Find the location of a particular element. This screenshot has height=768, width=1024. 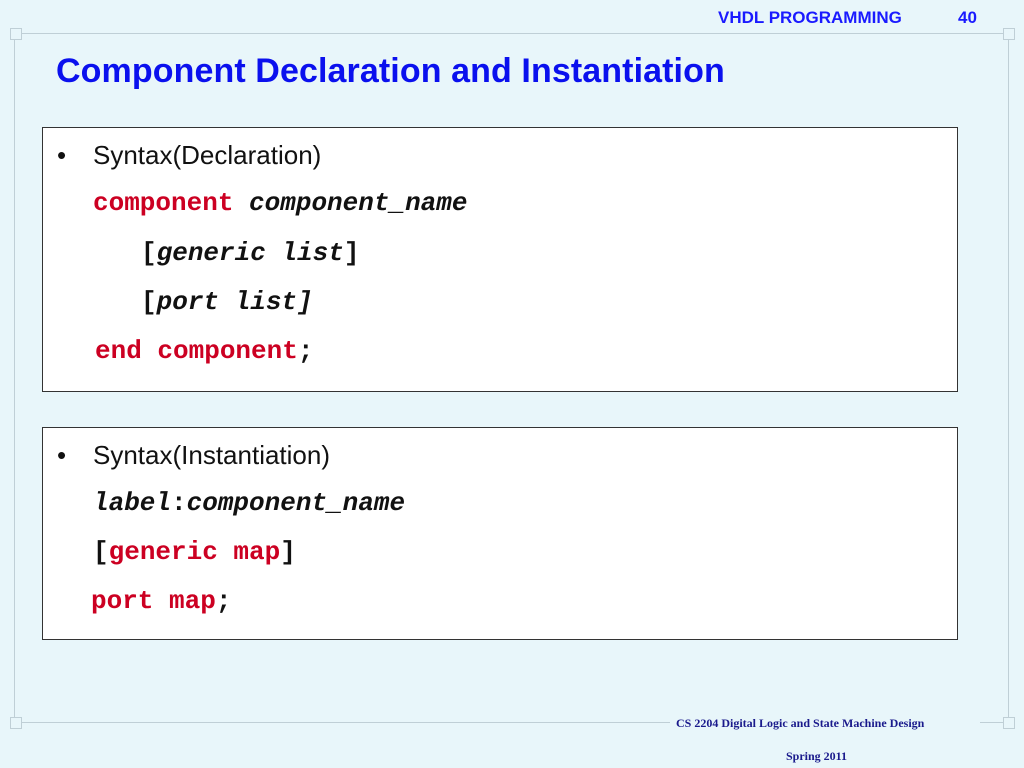

instantiation-line-generic-map: [generic map] is located at coordinates (194, 552).